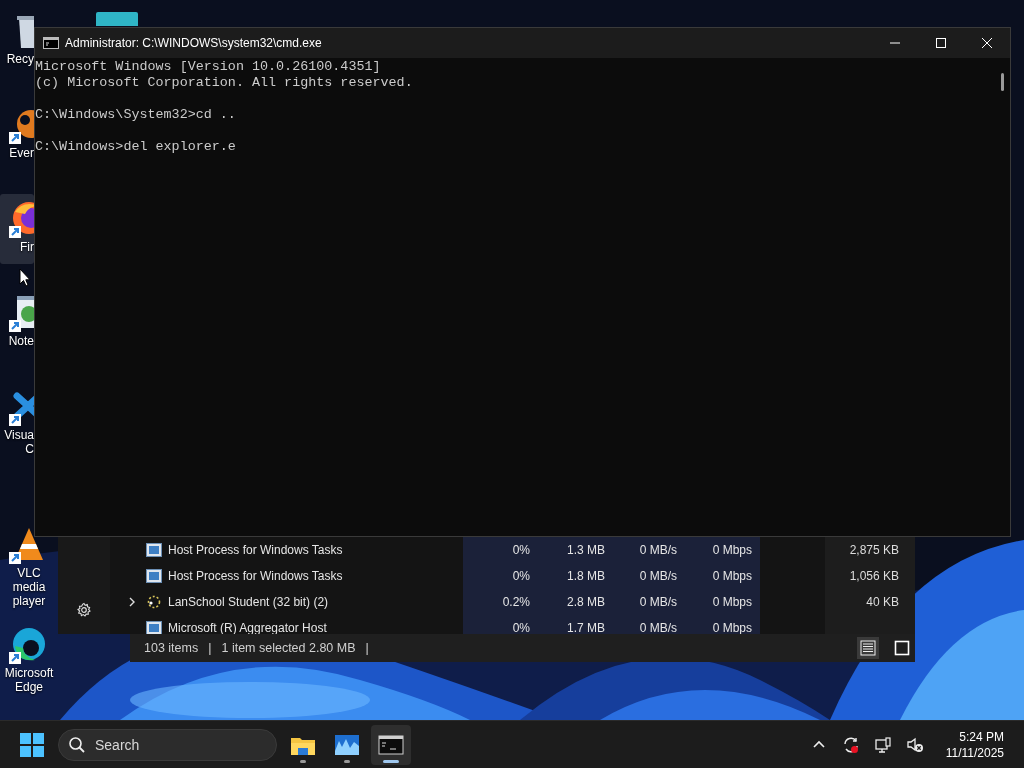 This screenshot has height=768, width=1024. I want to click on console-line: C:\Windows\System32>cd .., so click(136, 115).